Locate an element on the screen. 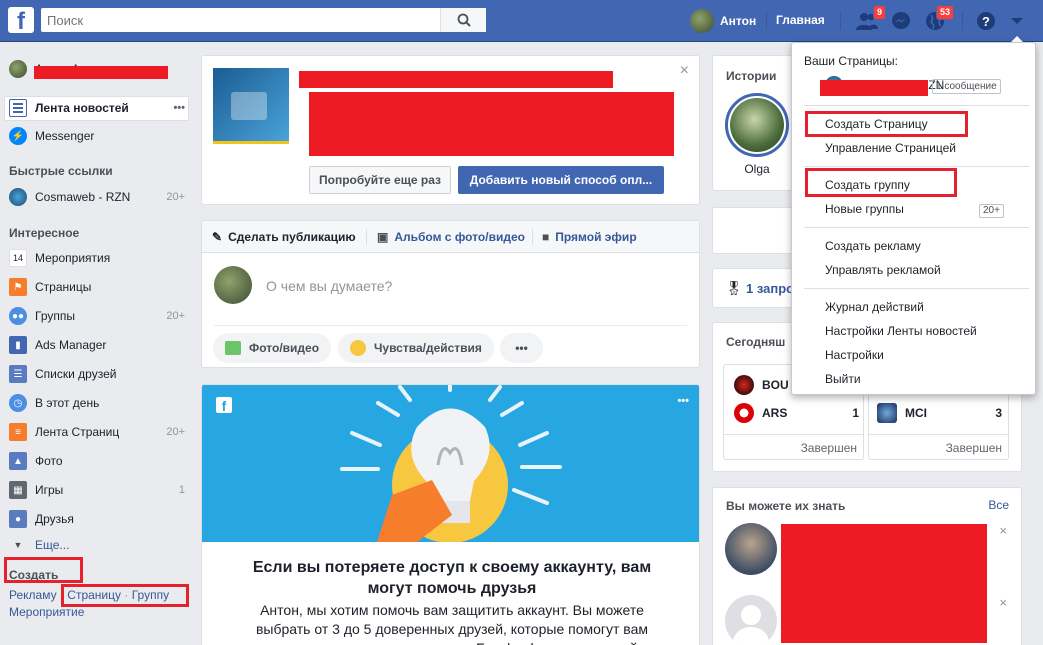 The image size is (1043, 645). search-box is located at coordinates (263, 20).